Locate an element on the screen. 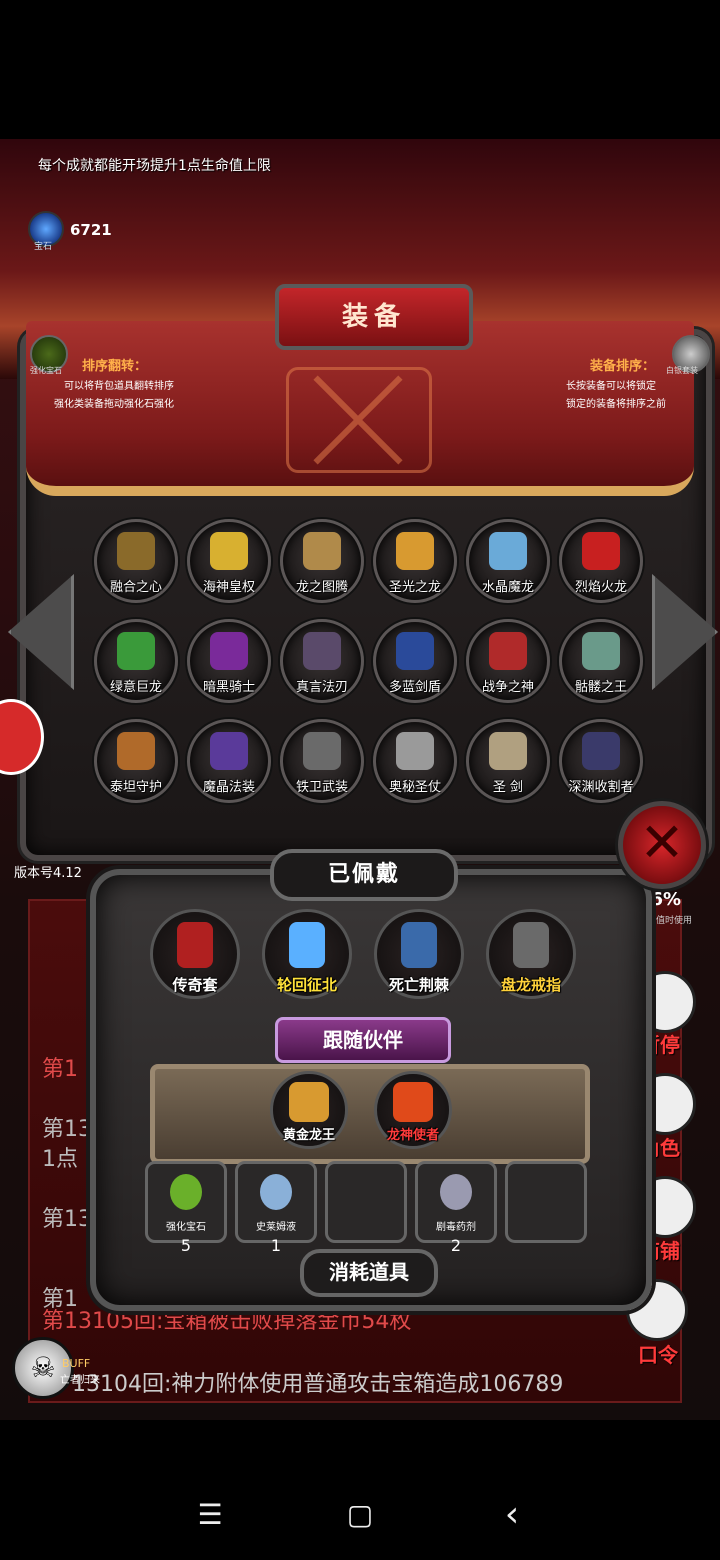  item-label: 融合之心 is located at coordinates (135, 587).